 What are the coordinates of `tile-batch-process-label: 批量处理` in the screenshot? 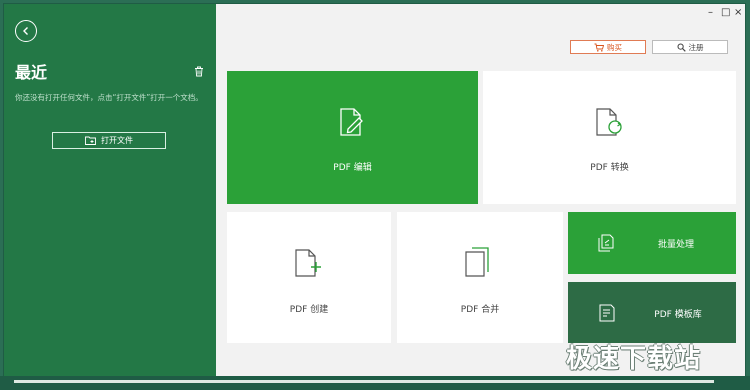 It's located at (675, 245).